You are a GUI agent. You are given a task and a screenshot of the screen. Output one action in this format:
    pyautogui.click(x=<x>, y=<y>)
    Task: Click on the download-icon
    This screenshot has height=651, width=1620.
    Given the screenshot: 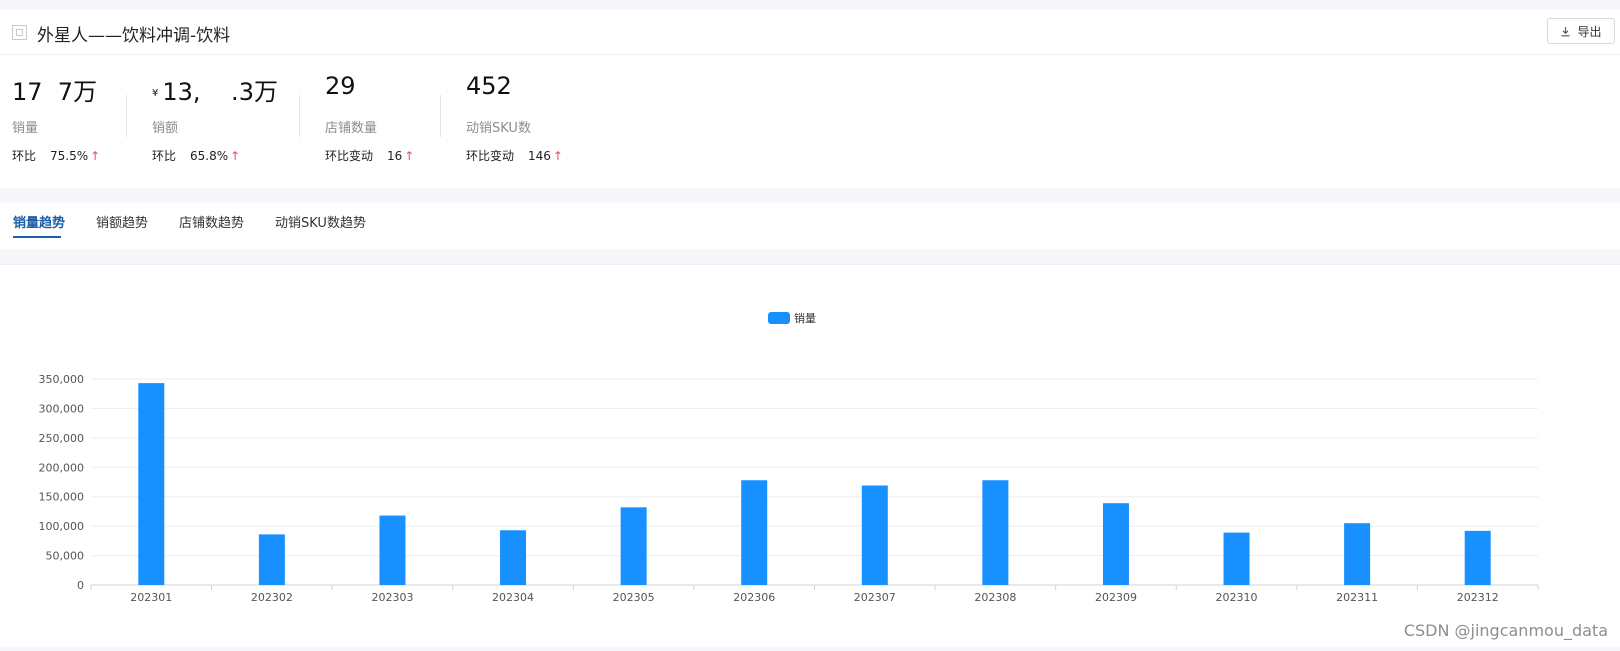 What is the action you would take?
    pyautogui.click(x=1565, y=31)
    